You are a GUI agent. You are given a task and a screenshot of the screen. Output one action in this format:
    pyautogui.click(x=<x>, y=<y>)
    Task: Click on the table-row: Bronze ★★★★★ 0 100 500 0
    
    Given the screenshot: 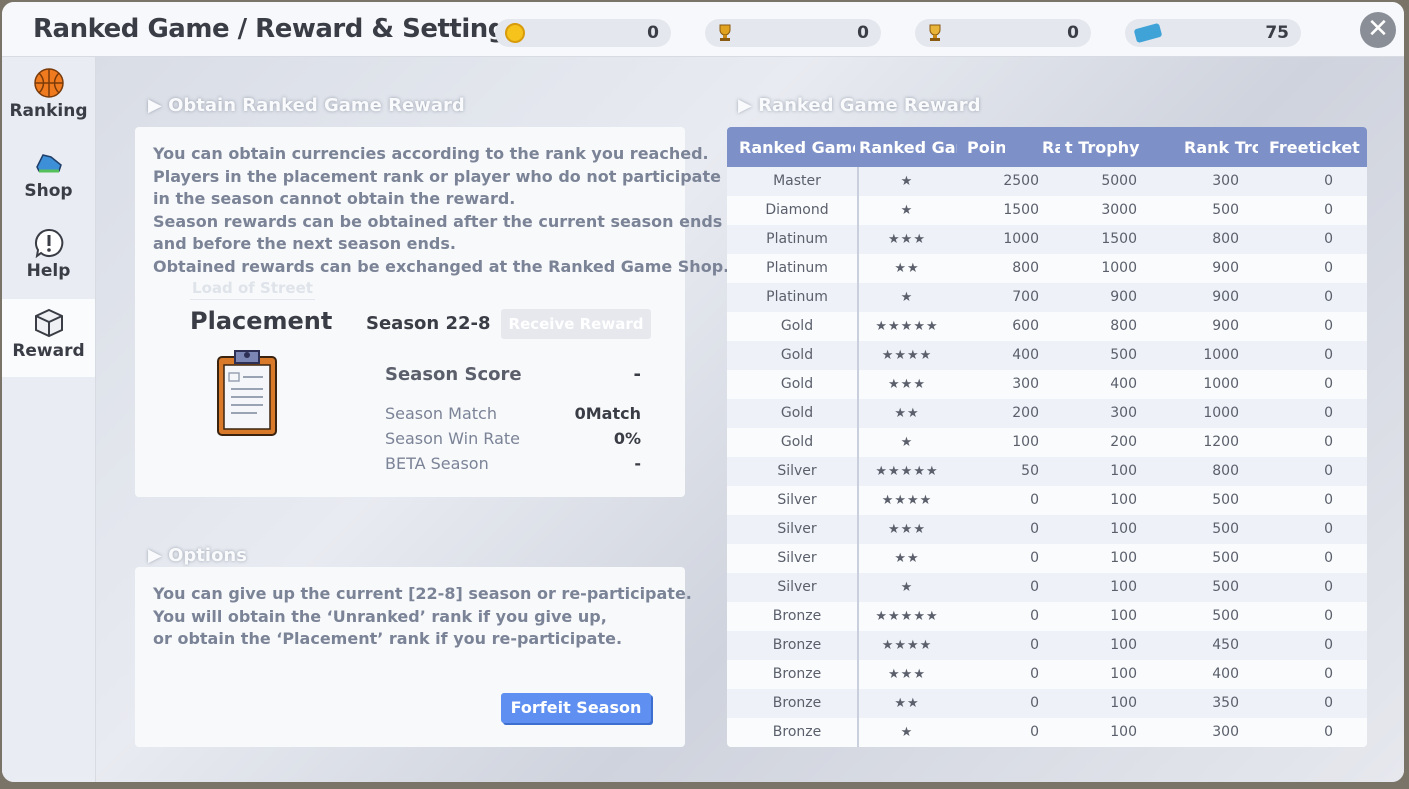 What is the action you would take?
    pyautogui.click(x=1047, y=616)
    